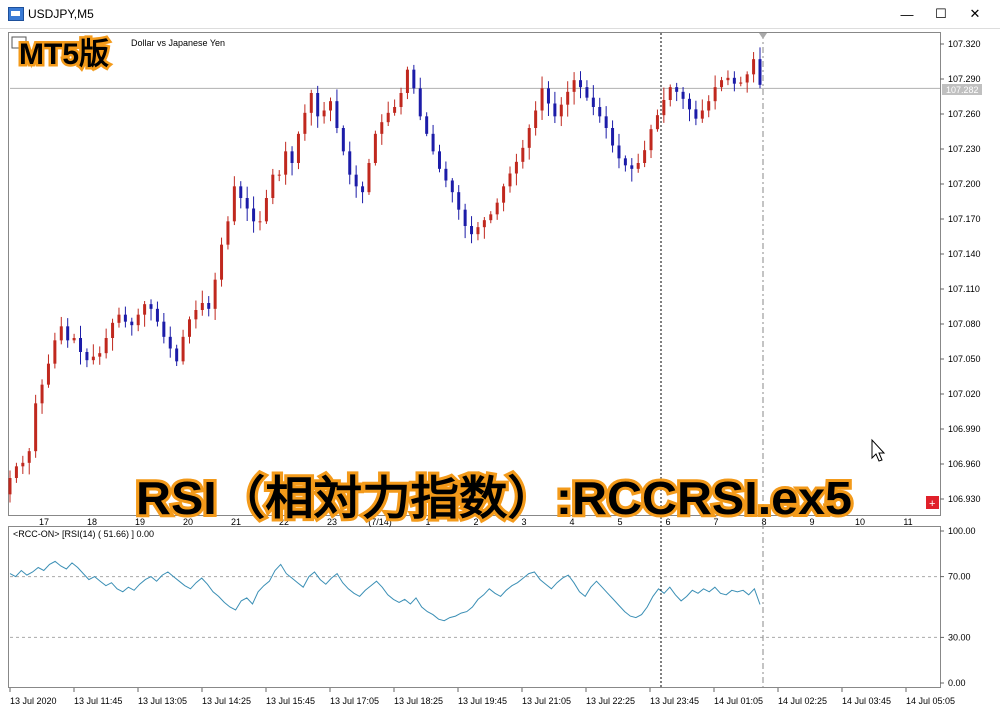  I want to click on time-axis-label: 14 Jul 02:25, so click(802, 701).